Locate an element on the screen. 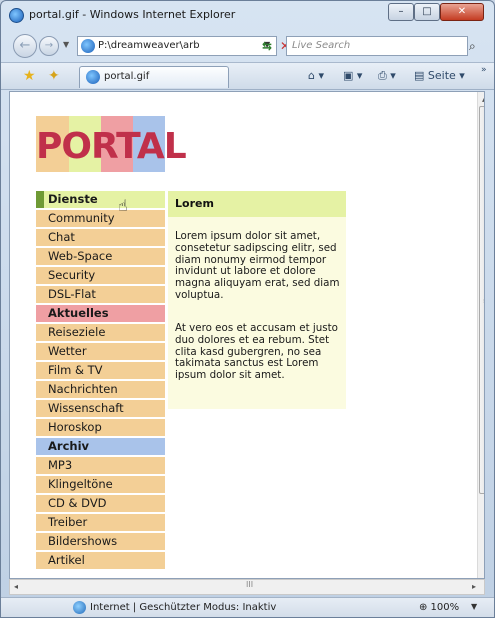 The width and height of the screenshot is (495, 618). scroll-right-icon: ▸ is located at coordinates (474, 586).